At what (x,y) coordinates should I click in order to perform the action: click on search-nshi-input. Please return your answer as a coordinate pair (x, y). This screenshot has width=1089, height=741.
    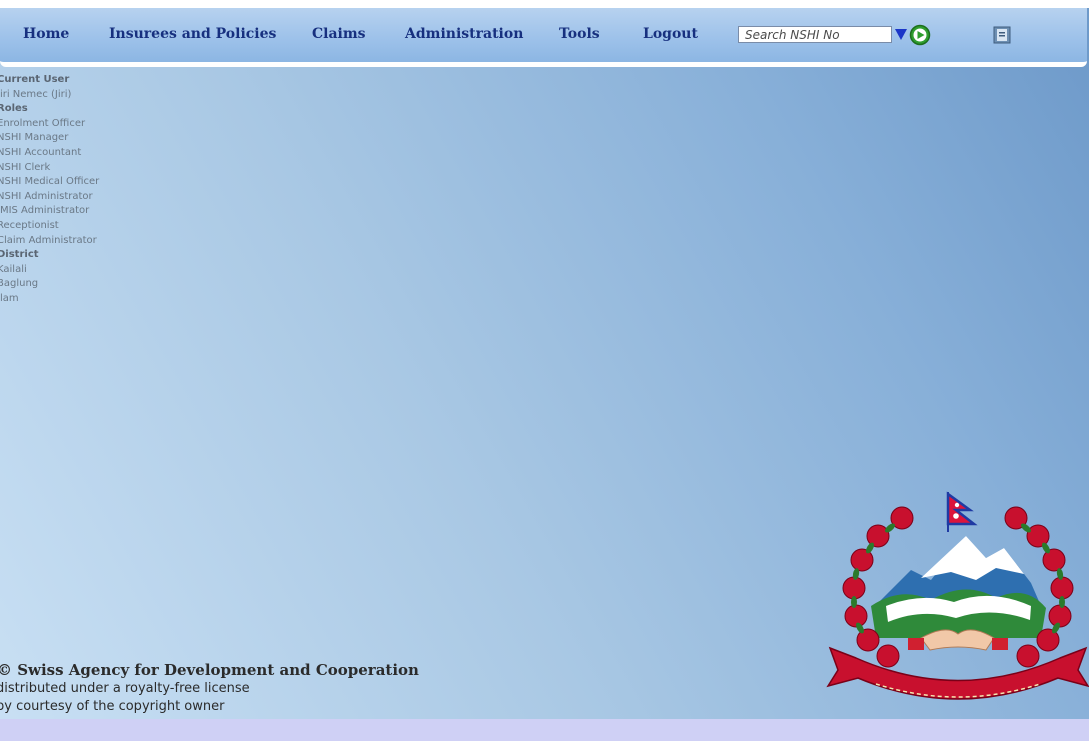
    Looking at the image, I should click on (815, 34).